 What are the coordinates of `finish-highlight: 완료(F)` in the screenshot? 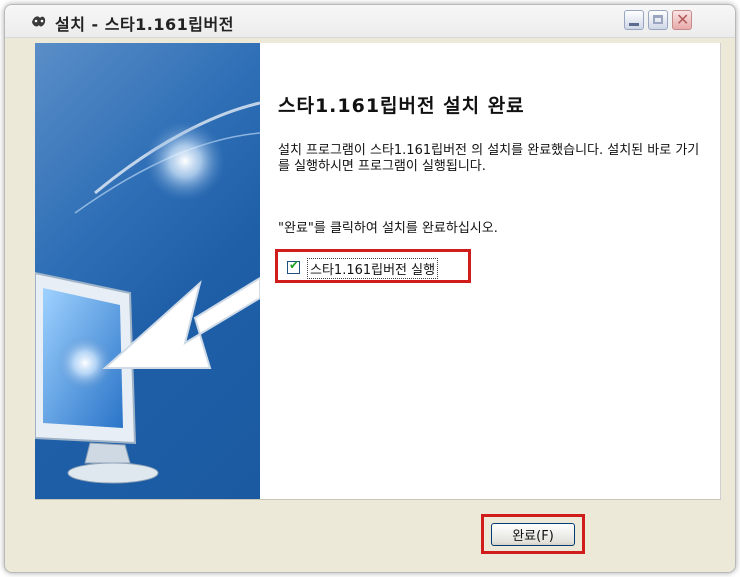 It's located at (533, 534).